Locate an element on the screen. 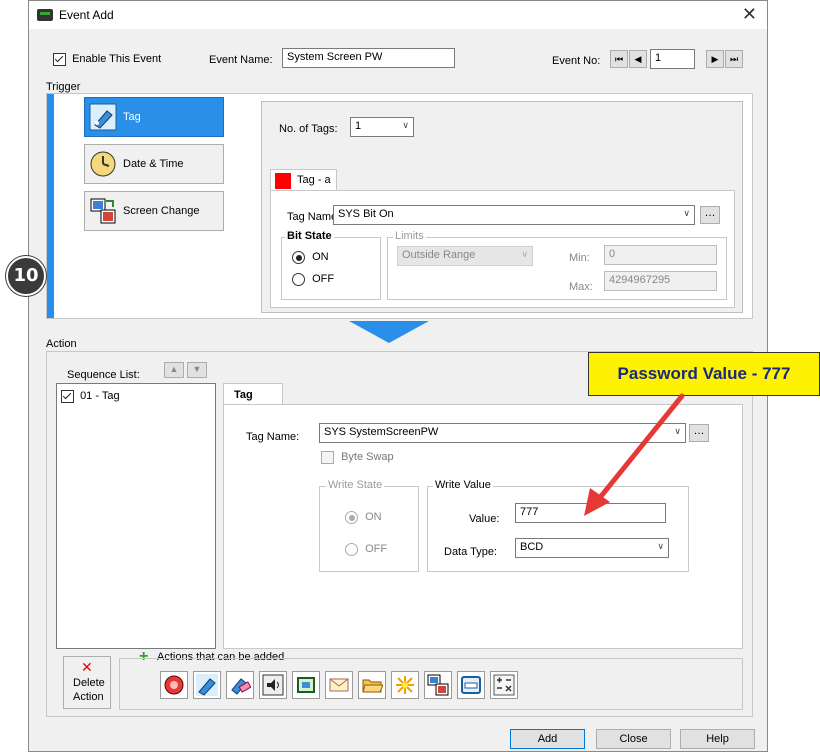 The width and height of the screenshot is (820, 752). alarm-icon is located at coordinates (174, 685).